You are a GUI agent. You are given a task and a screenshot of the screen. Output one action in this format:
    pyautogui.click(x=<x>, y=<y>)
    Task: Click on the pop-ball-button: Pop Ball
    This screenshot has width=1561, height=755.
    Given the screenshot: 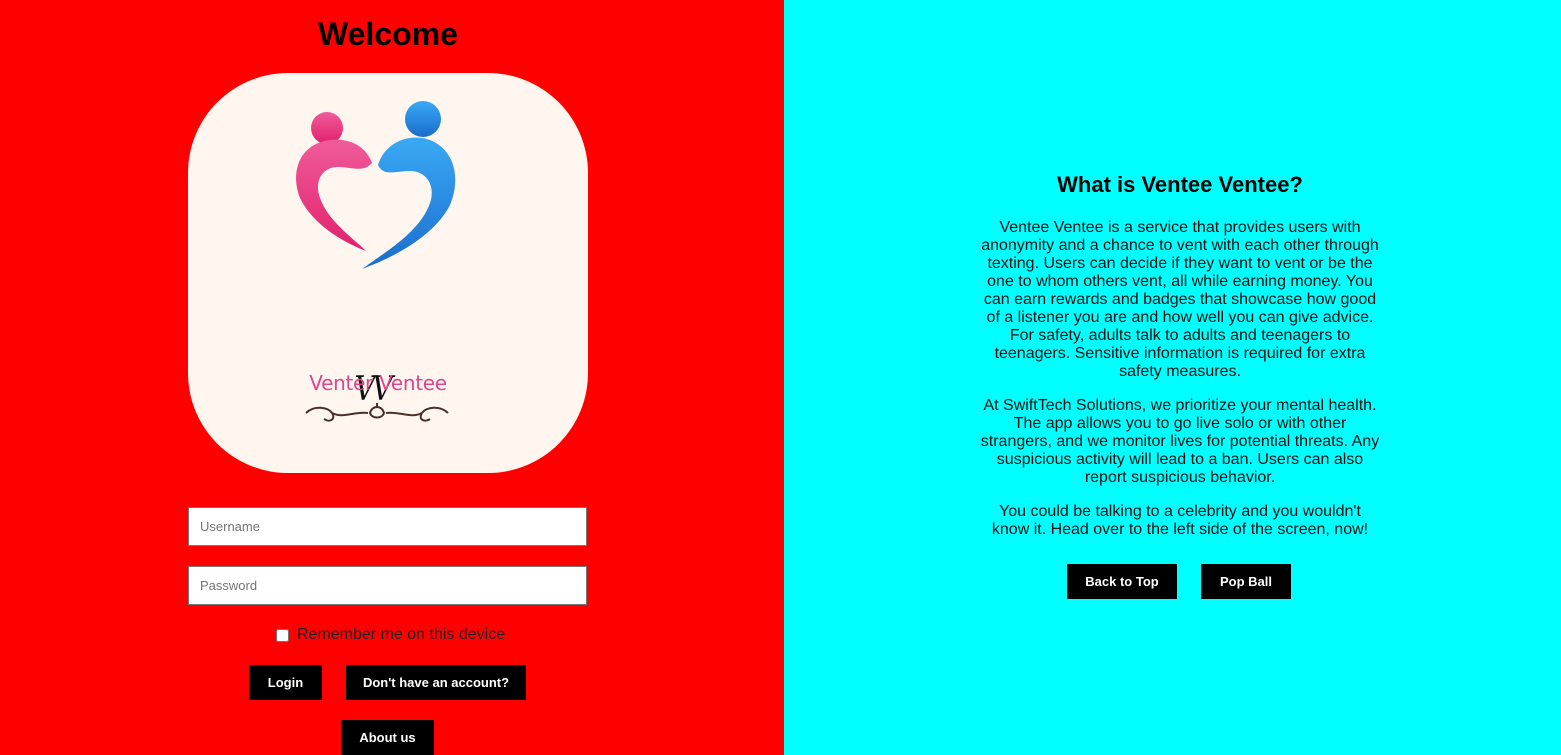 What is the action you would take?
    pyautogui.click(x=1246, y=581)
    